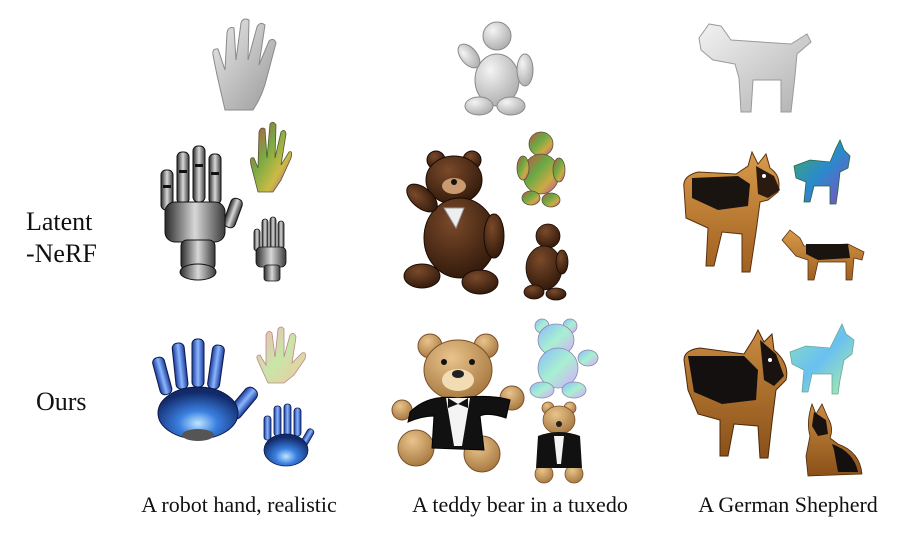 This screenshot has height=533, width=915. I want to click on caption-teddy-bear: A teddy bear in a tuxedo, so click(520, 504).